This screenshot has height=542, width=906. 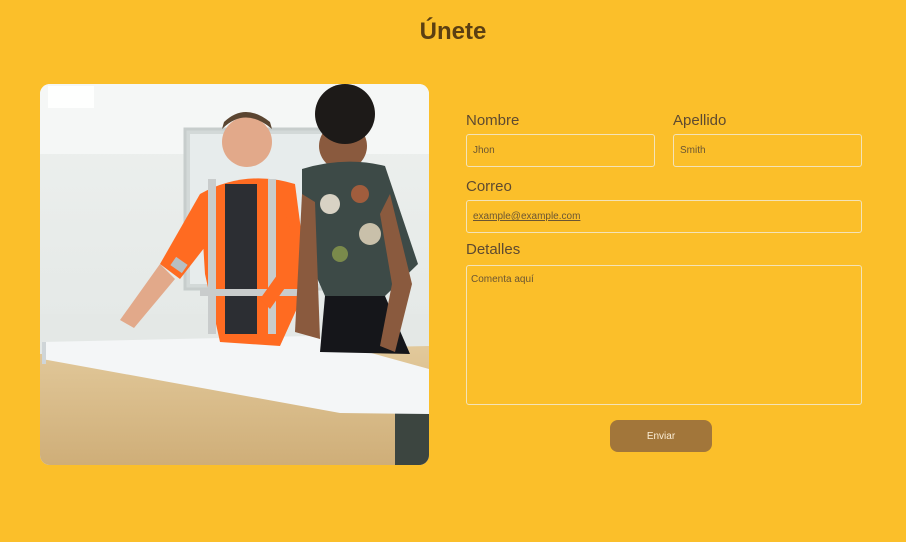 What do you see at coordinates (664, 216) in the screenshot?
I see `email-input` at bounding box center [664, 216].